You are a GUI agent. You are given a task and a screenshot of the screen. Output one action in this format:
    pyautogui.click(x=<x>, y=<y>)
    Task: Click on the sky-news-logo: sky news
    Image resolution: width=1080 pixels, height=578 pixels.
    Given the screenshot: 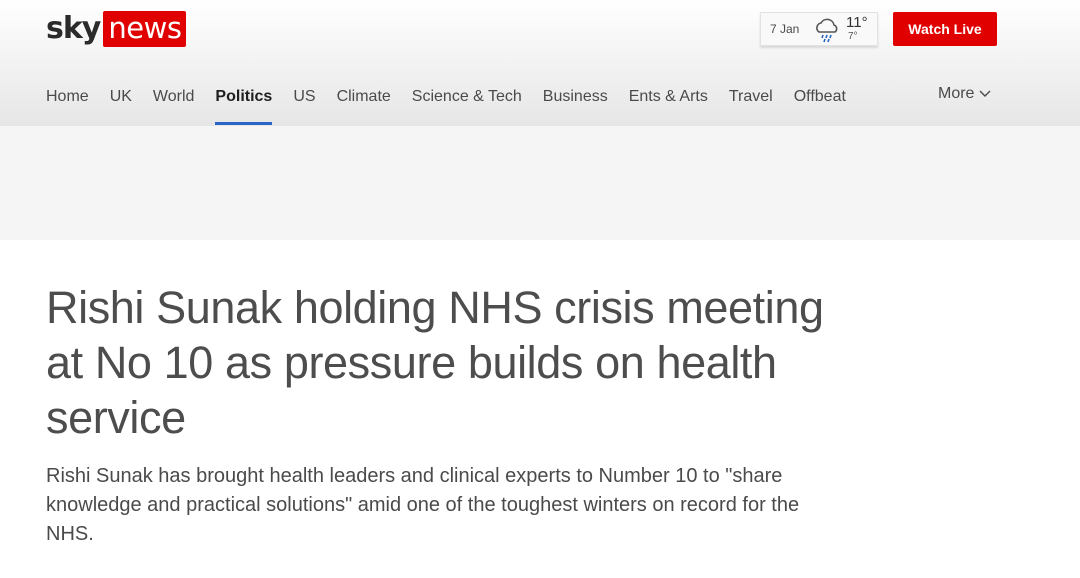 What is the action you would take?
    pyautogui.click(x=116, y=29)
    